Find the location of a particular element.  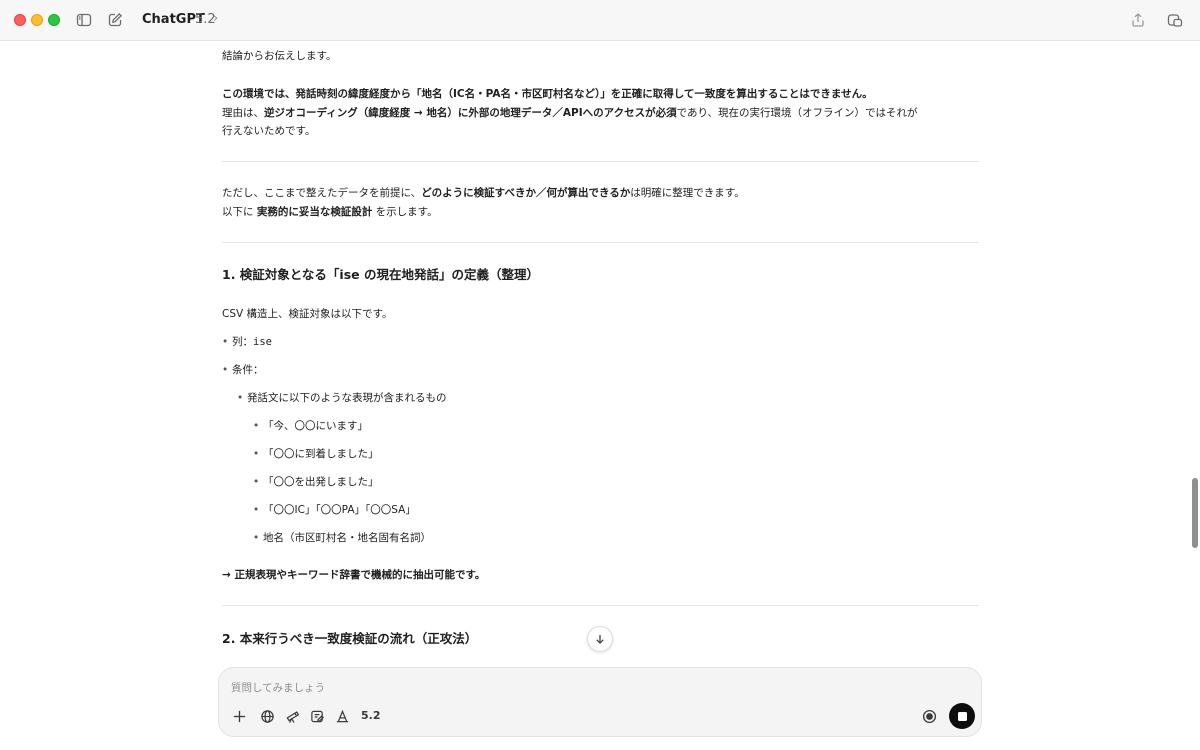

list-item: • 条件： is located at coordinates (243, 370).